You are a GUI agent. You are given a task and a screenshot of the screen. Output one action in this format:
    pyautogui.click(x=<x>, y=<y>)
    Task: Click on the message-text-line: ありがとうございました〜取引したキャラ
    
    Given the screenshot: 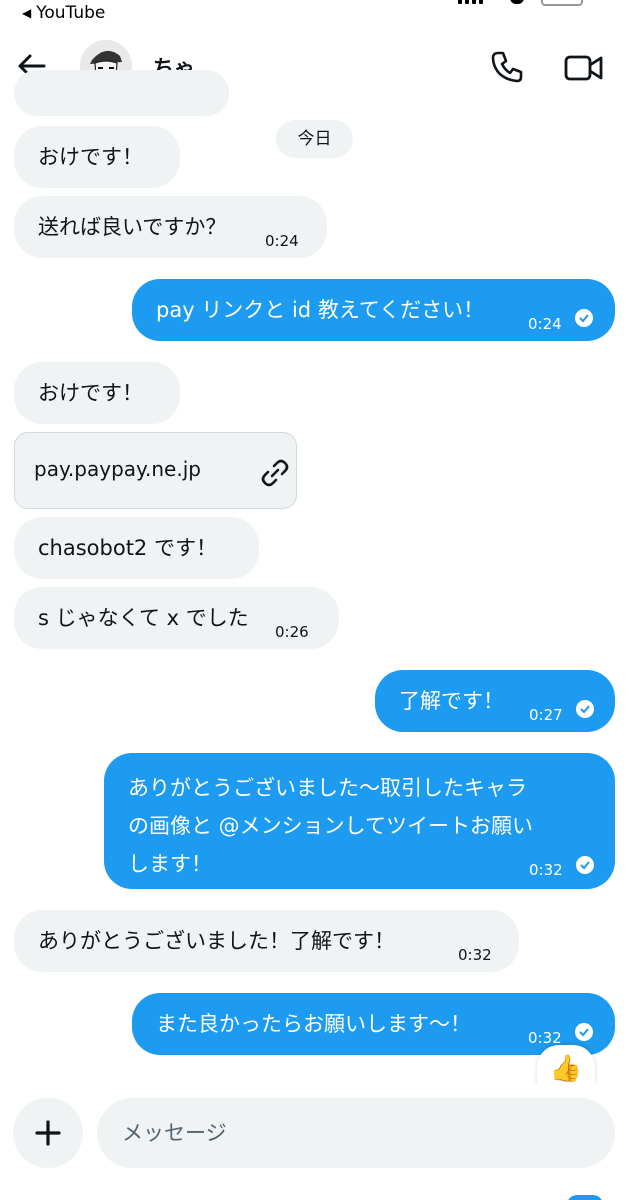 What is the action you would take?
    pyautogui.click(x=327, y=788)
    